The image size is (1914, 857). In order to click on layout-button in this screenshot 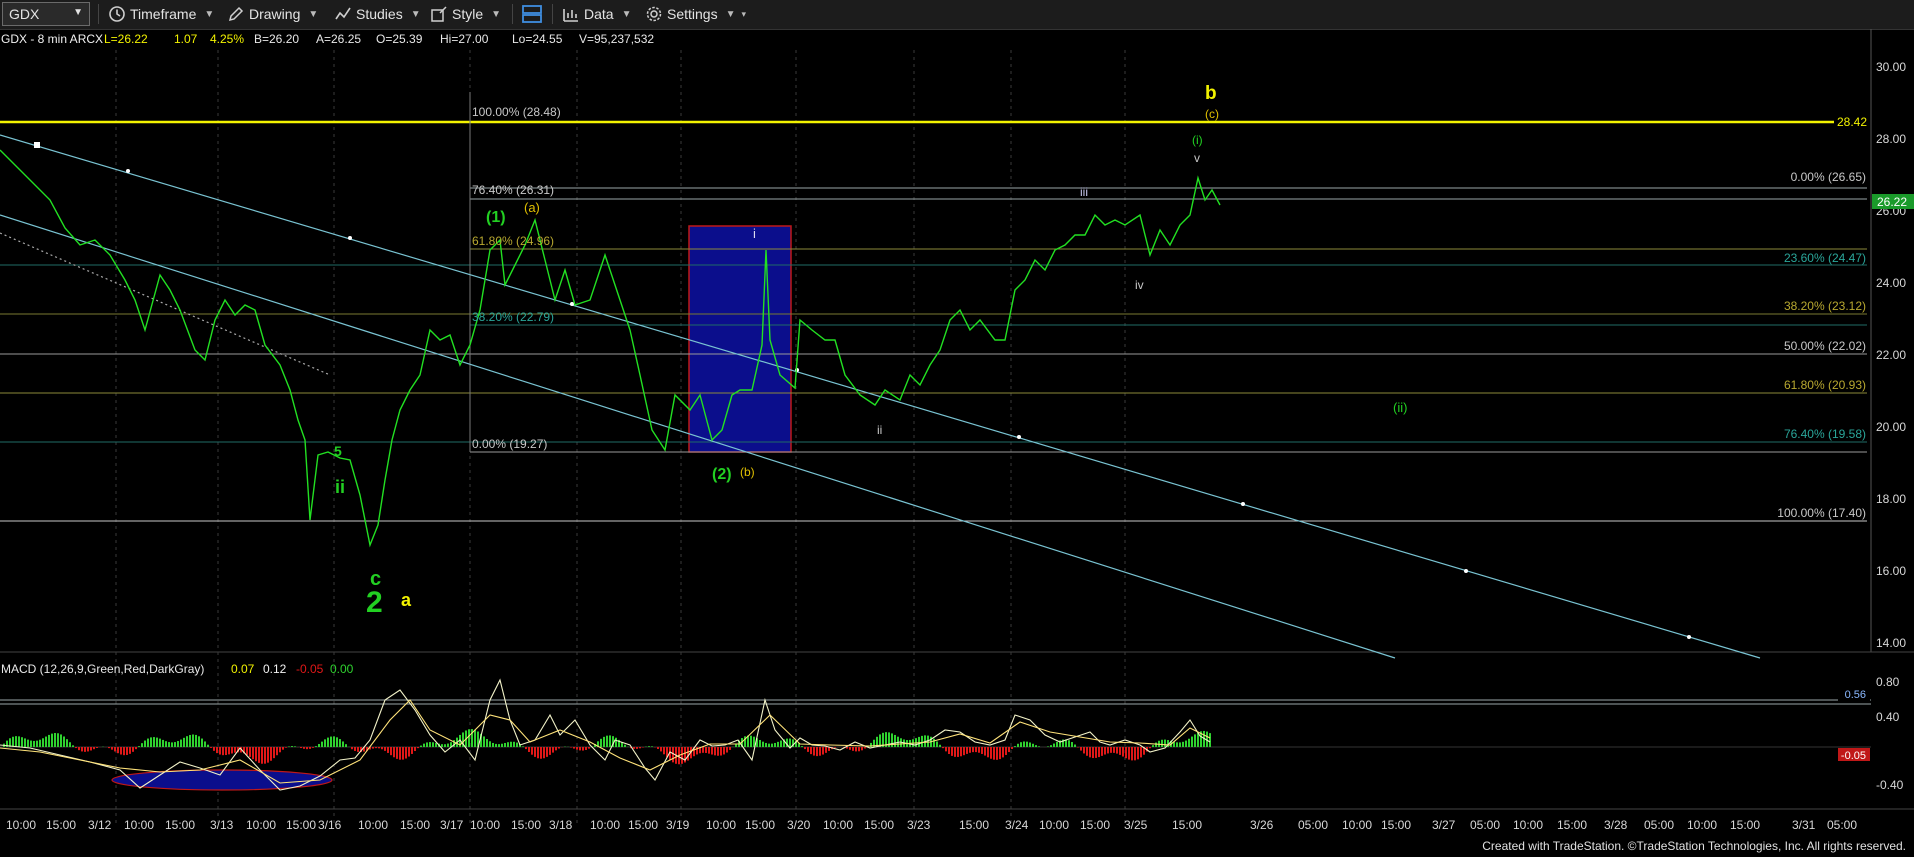, I will do `click(532, 14)`.